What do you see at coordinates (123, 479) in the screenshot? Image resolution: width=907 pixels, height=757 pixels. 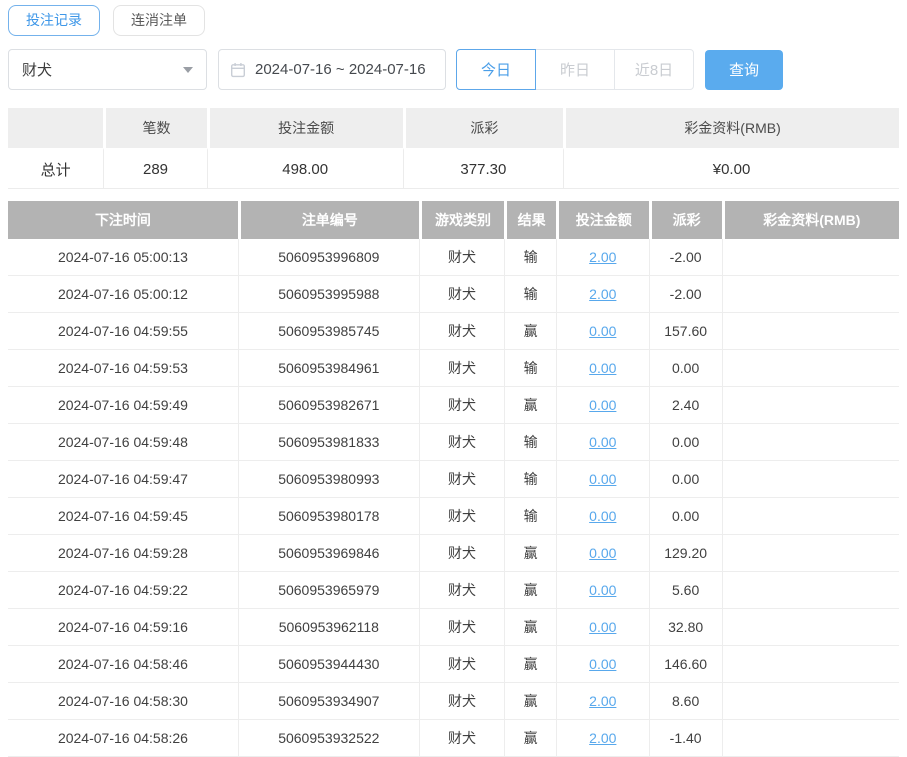 I see `bet-time-cell: 2024-07-16 04:59:47` at bounding box center [123, 479].